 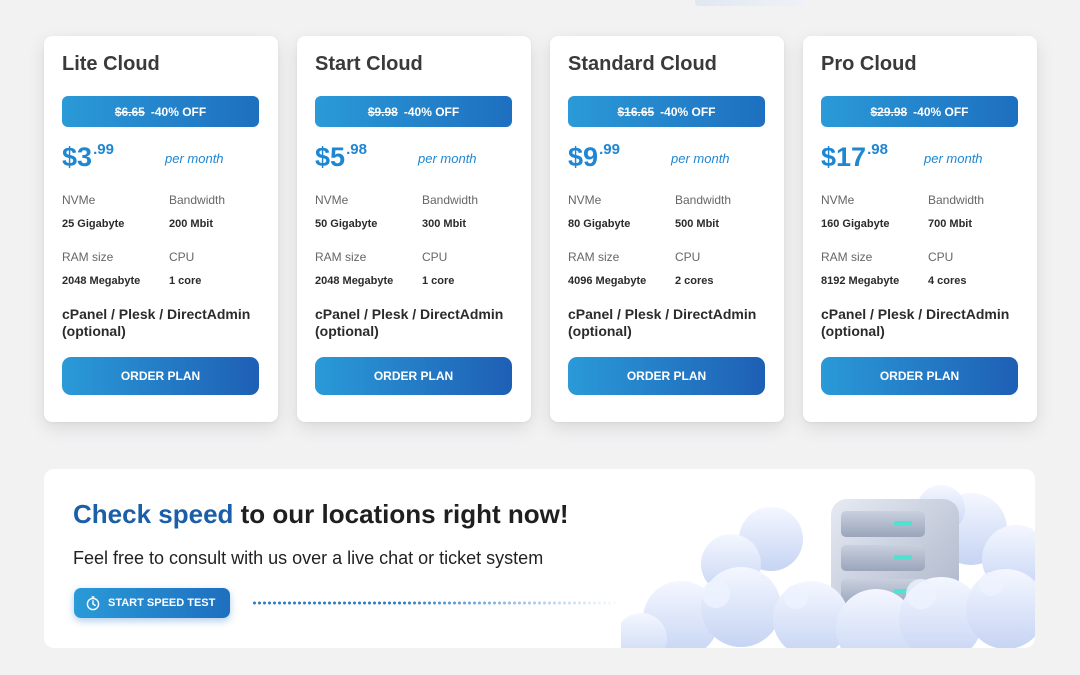 What do you see at coordinates (860, 281) in the screenshot?
I see `ram-value: 8192 Megabyte` at bounding box center [860, 281].